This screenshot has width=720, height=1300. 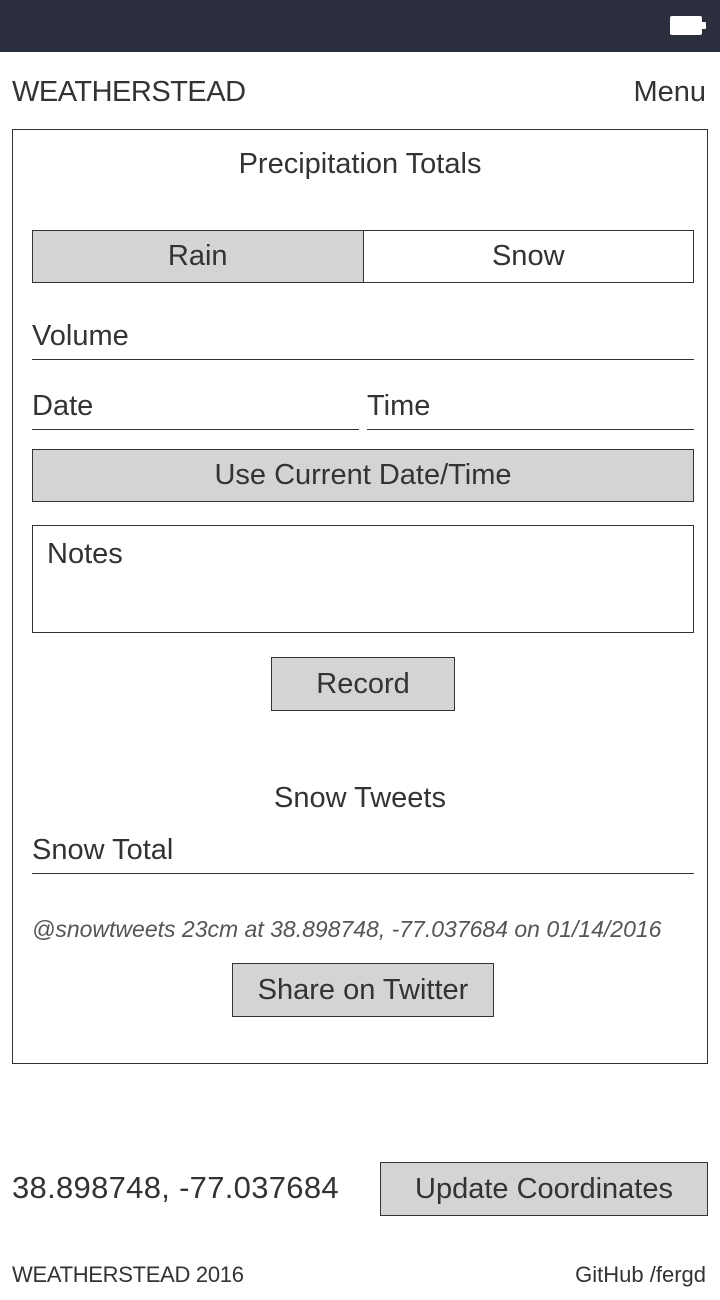 What do you see at coordinates (529, 256) in the screenshot?
I see `snow-toggle-option: Snow` at bounding box center [529, 256].